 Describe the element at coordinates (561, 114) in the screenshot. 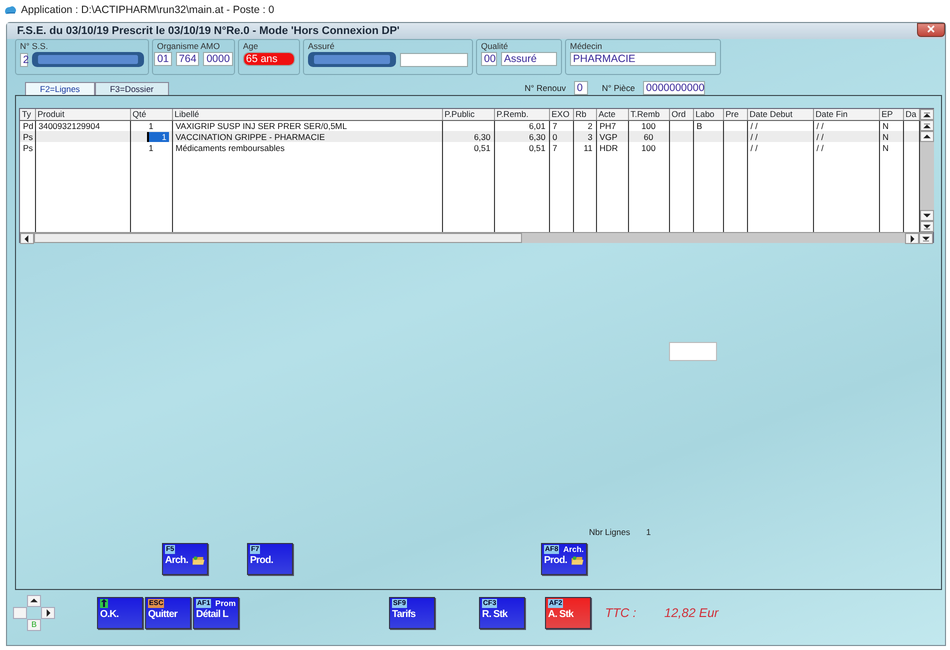

I see `column-header: EXO` at that location.